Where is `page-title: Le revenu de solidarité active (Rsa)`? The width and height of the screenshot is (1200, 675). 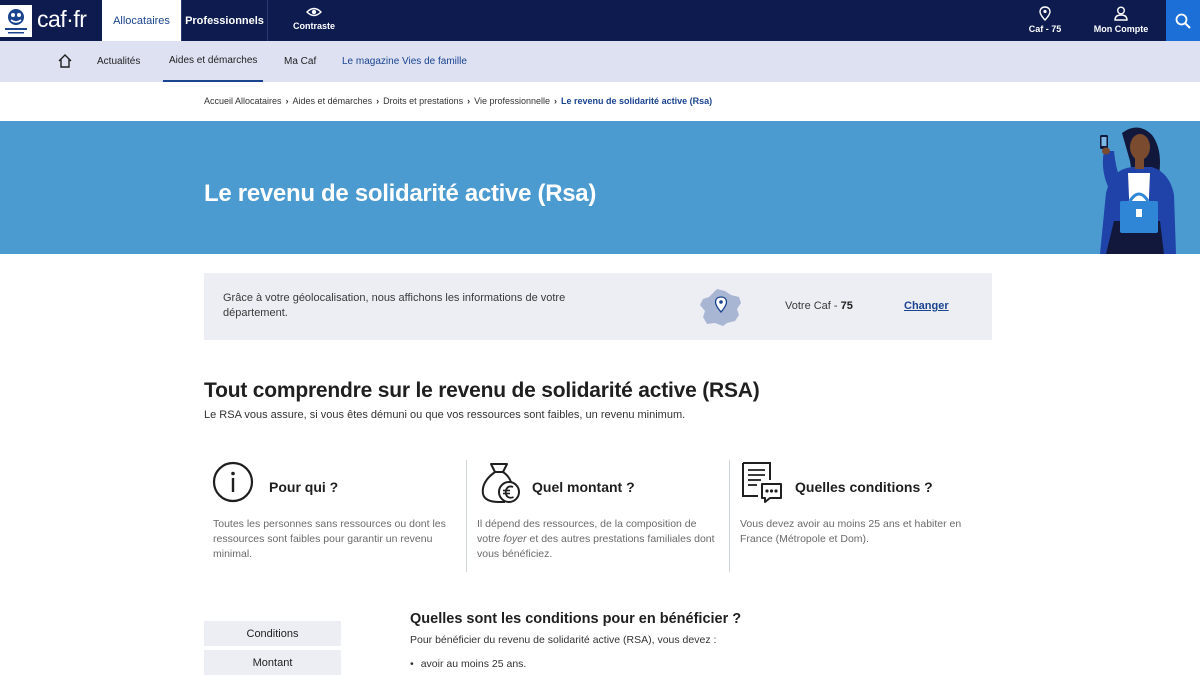
page-title: Le revenu de solidarité active (Rsa) is located at coordinates (400, 193).